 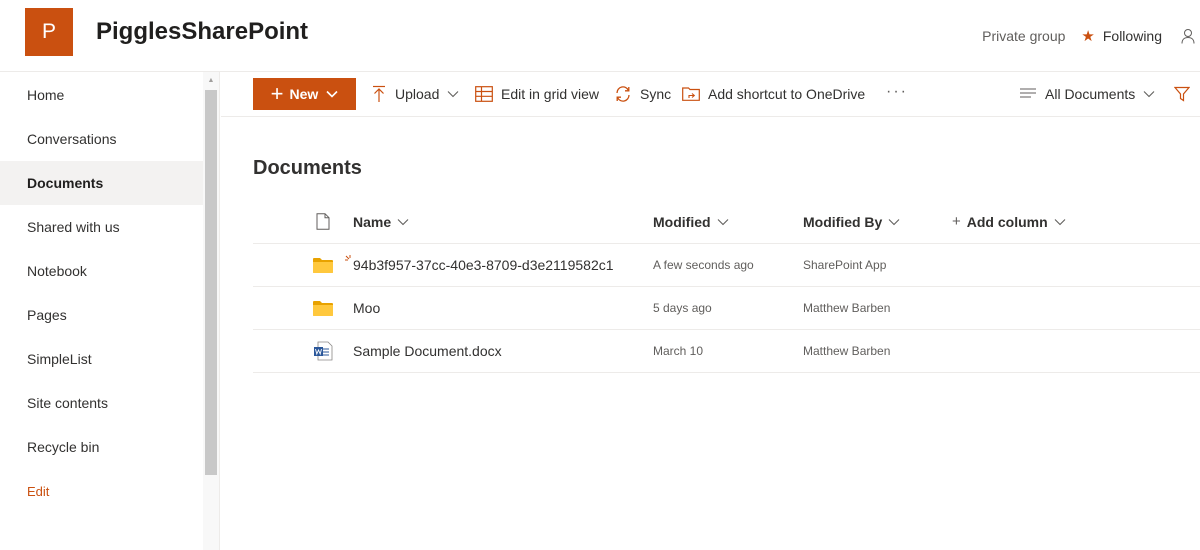 What do you see at coordinates (1188, 36) in the screenshot?
I see `members-icon` at bounding box center [1188, 36].